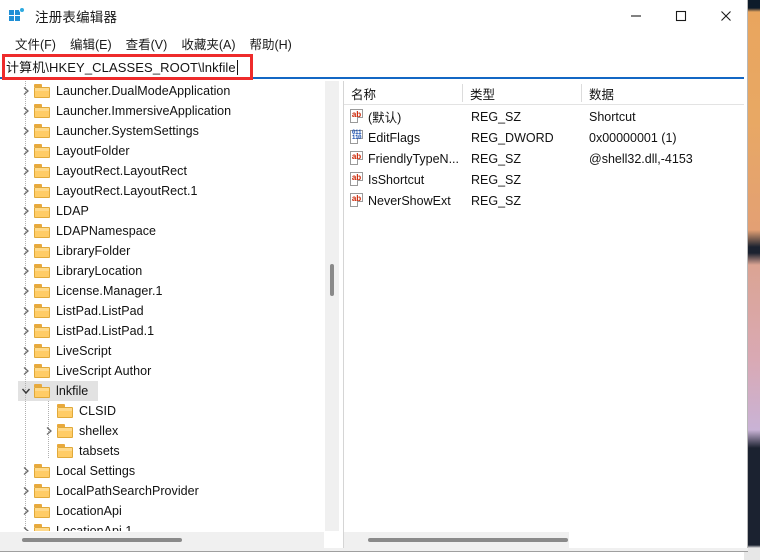 The width and height of the screenshot is (760, 560). Describe the element at coordinates (208, 43) in the screenshot. I see `menu-item-favorites: 收藏夹(A)` at that location.